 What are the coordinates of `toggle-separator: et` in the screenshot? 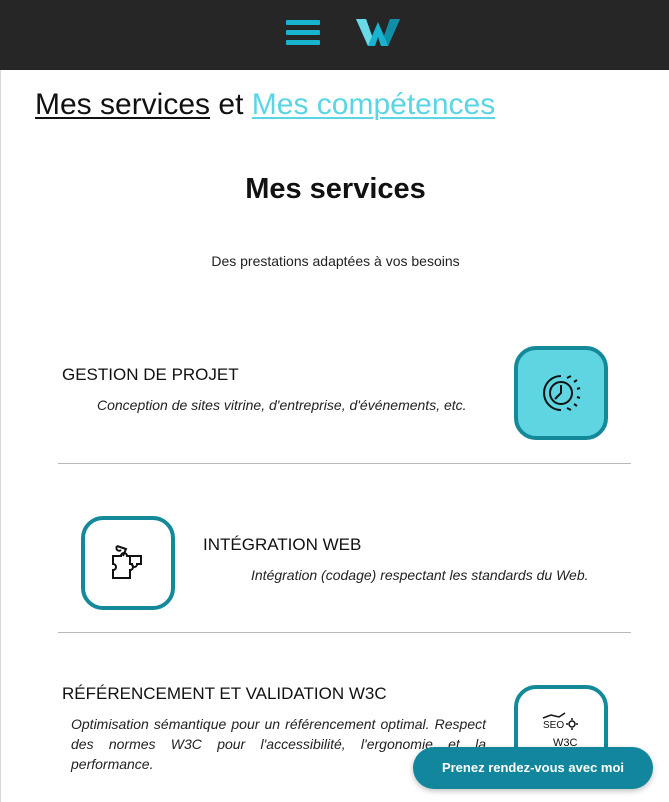 It's located at (231, 104).